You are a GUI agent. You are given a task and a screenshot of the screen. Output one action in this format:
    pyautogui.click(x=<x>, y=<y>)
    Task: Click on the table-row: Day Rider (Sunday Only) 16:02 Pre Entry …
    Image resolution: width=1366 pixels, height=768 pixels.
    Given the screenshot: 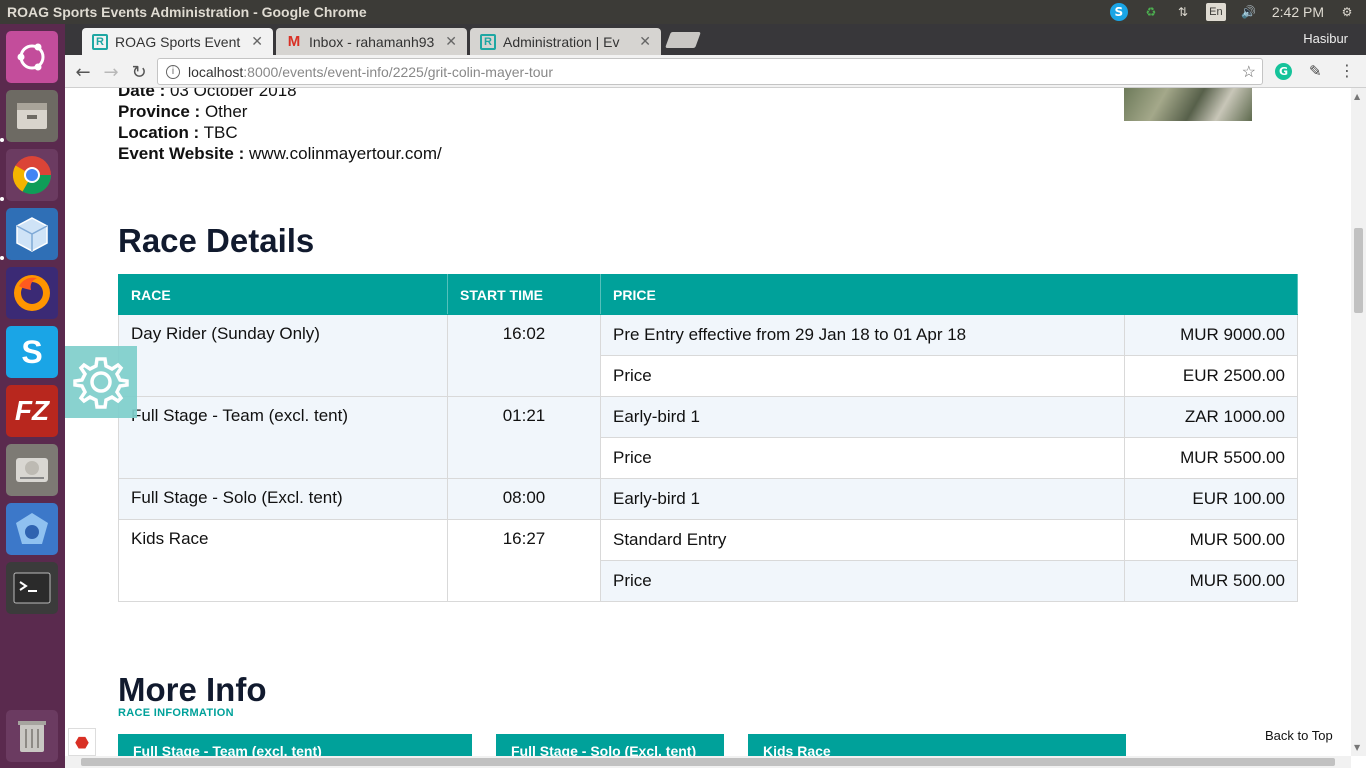 What is the action you would take?
    pyautogui.click(x=708, y=355)
    